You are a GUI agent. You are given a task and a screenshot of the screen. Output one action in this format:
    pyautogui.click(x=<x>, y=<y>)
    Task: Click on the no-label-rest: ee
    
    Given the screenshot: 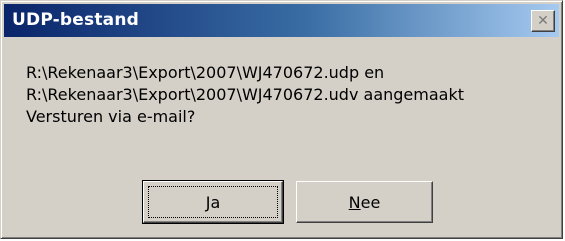 What is the action you would take?
    pyautogui.click(x=370, y=202)
    